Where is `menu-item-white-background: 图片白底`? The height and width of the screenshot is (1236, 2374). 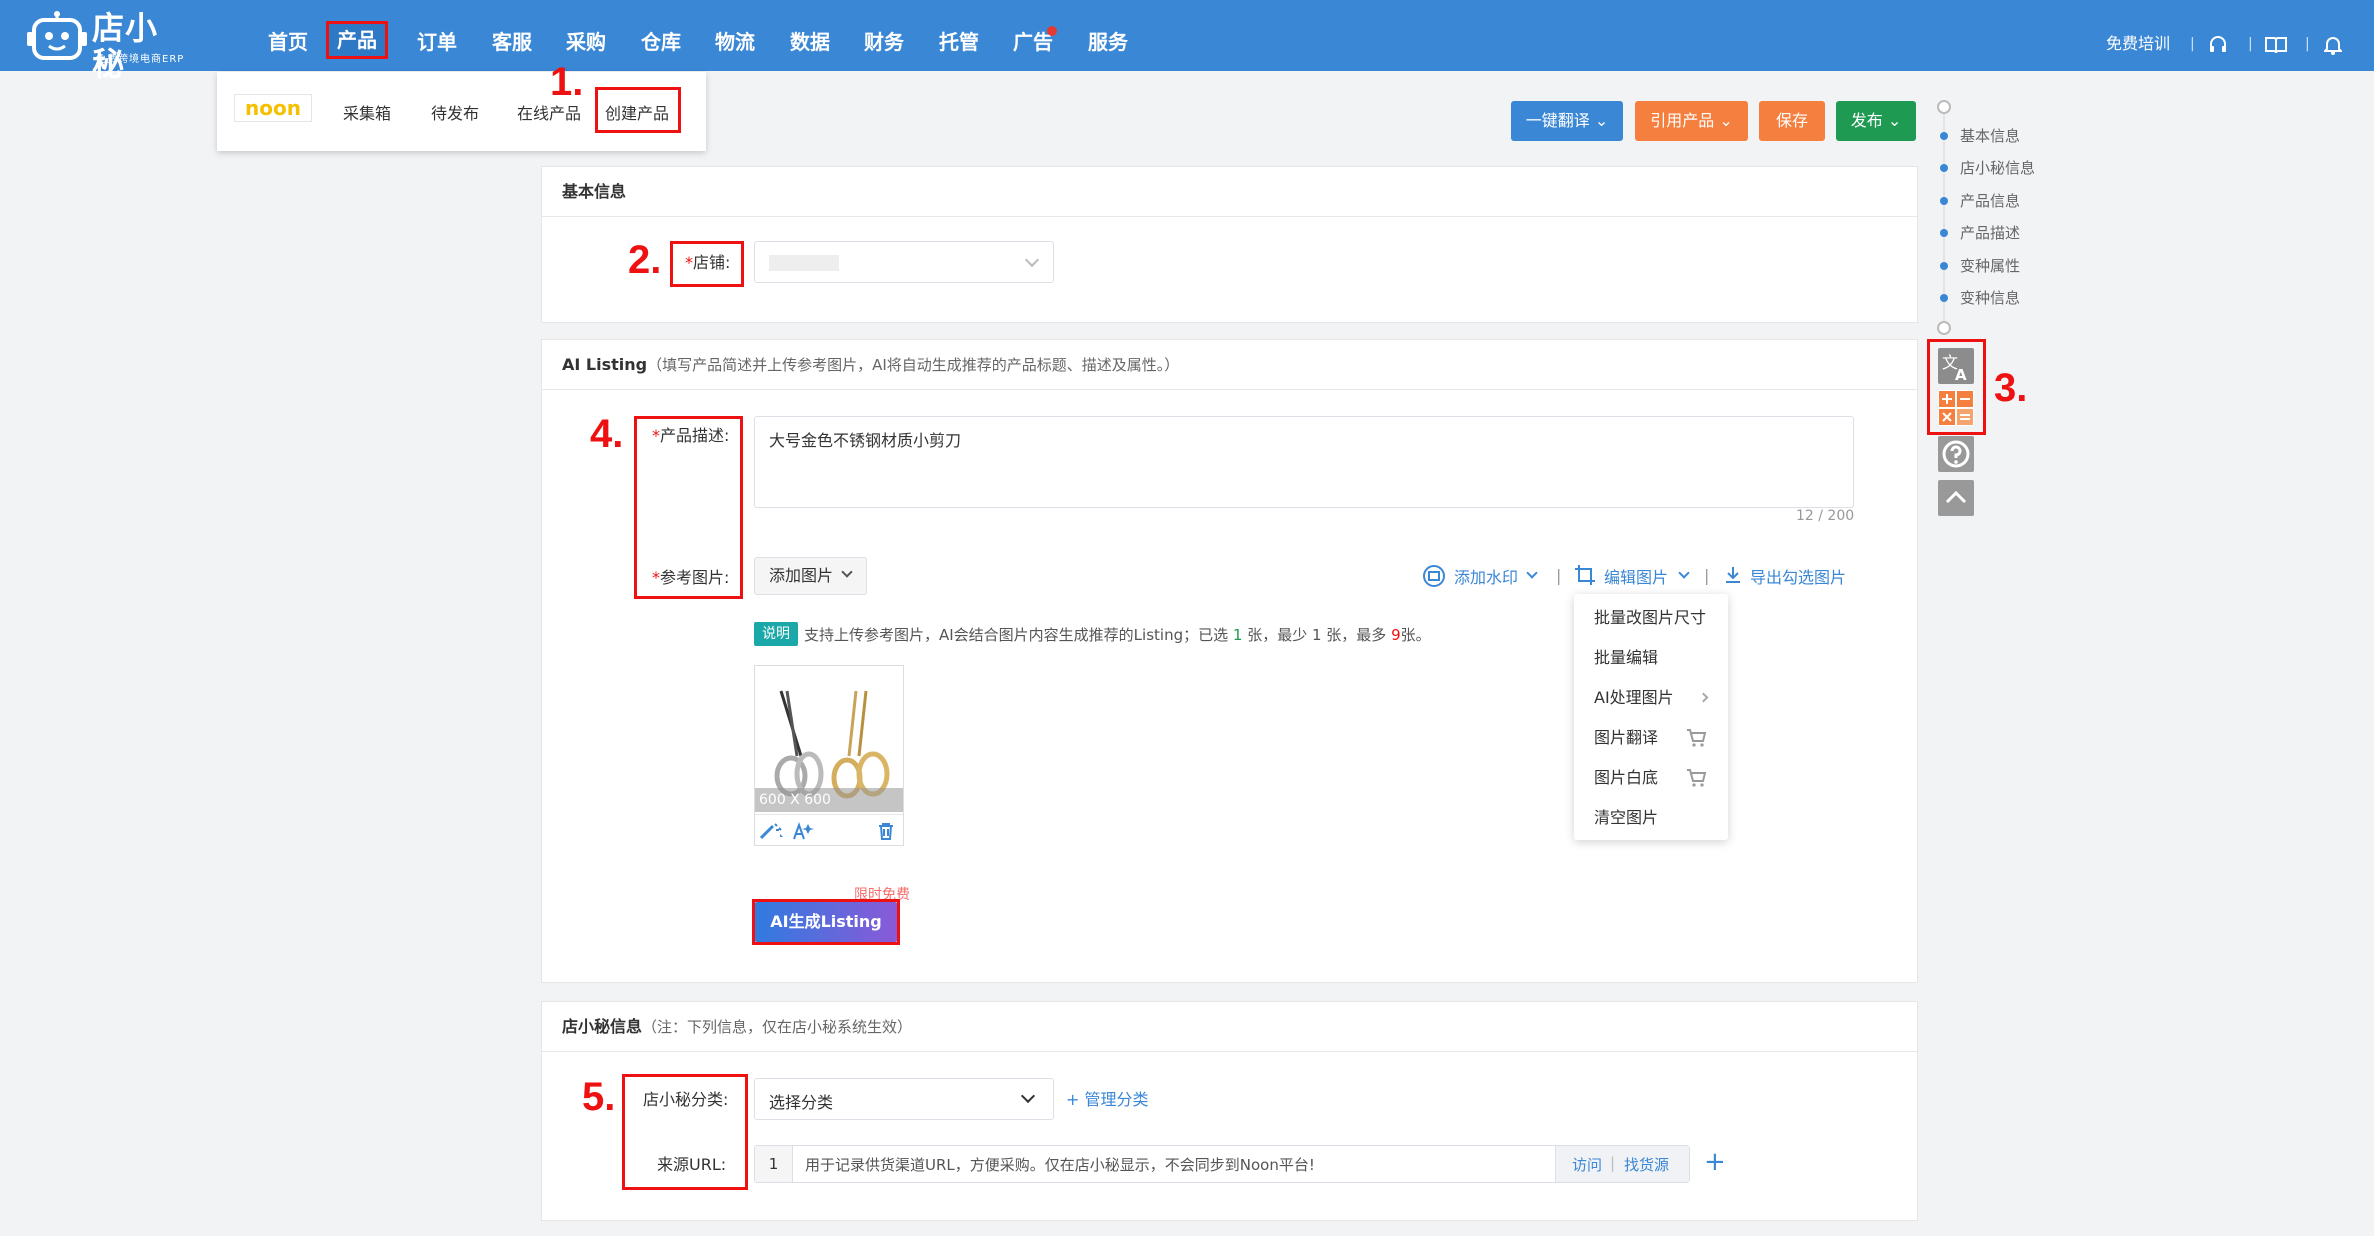
menu-item-white-background: 图片白底 is located at coordinates (1626, 778).